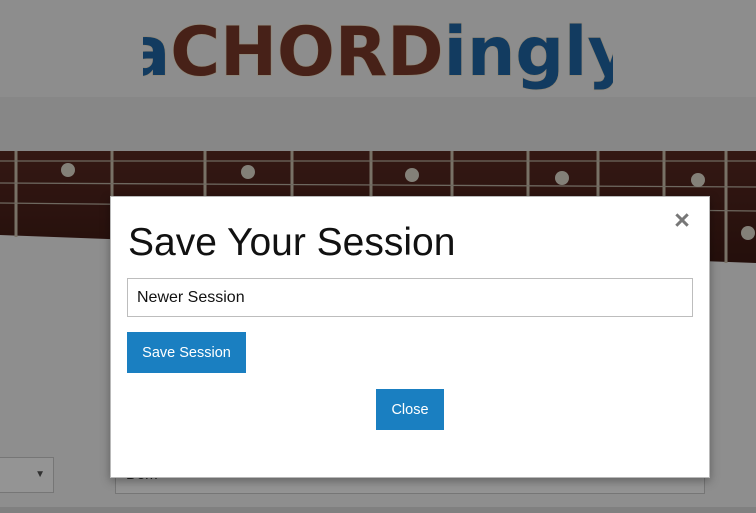 This screenshot has height=513, width=756. What do you see at coordinates (186, 352) in the screenshot?
I see `save-session-button: Save Session` at bounding box center [186, 352].